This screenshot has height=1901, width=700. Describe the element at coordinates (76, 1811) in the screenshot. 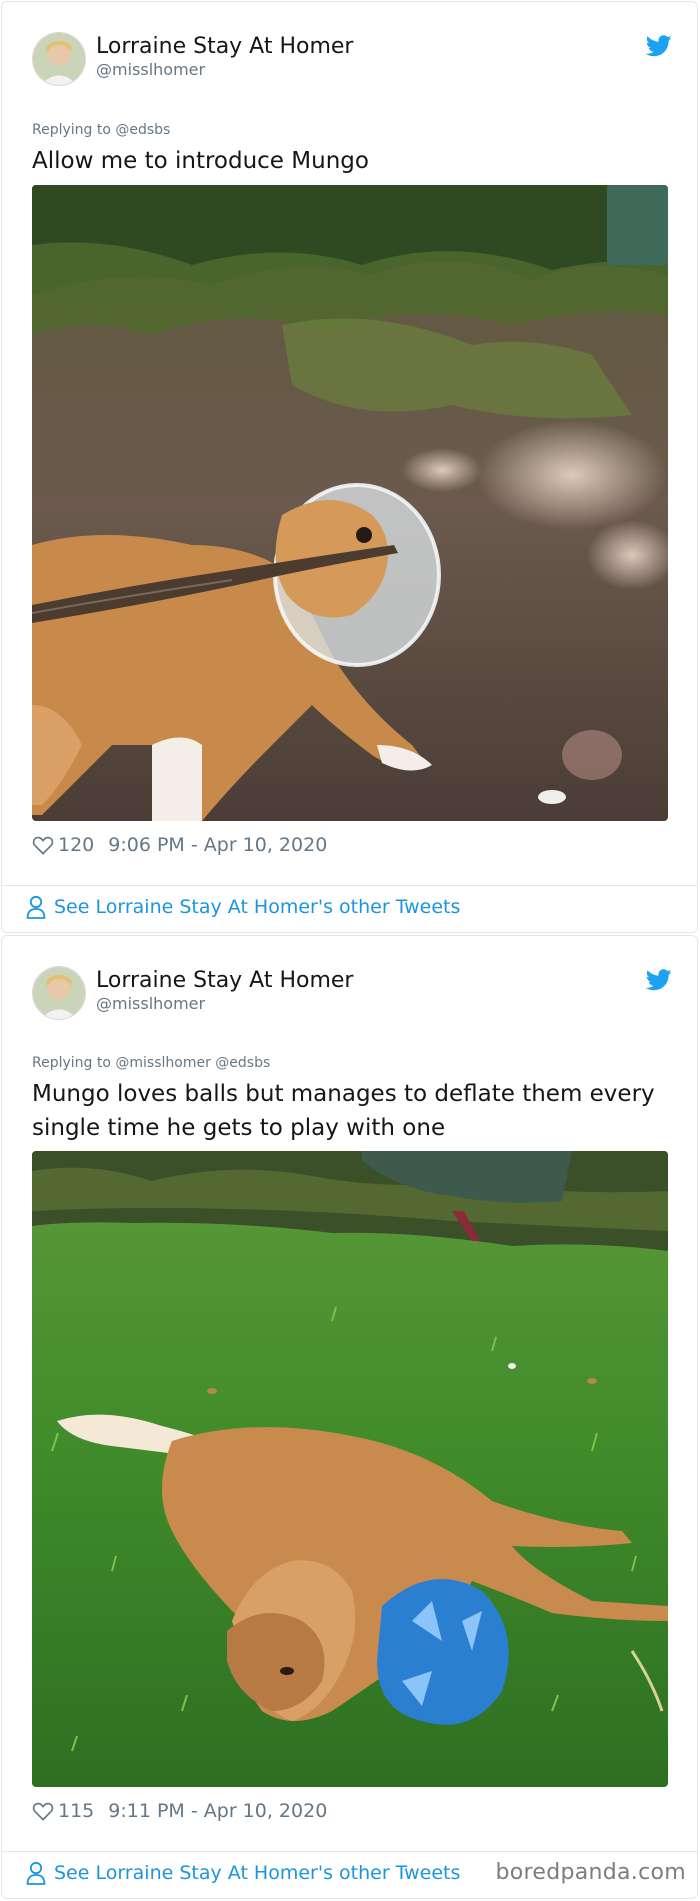

I see `like-count: 115` at that location.